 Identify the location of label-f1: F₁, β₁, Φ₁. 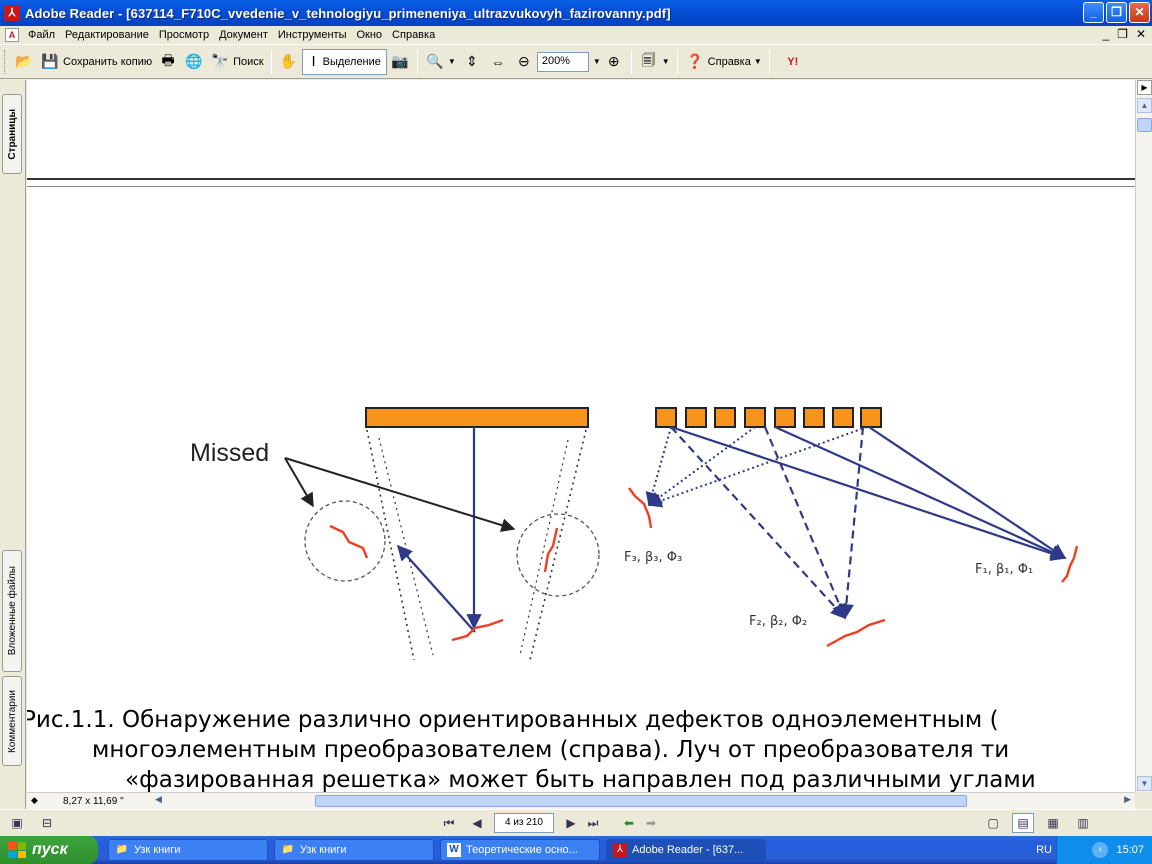
(1004, 569).